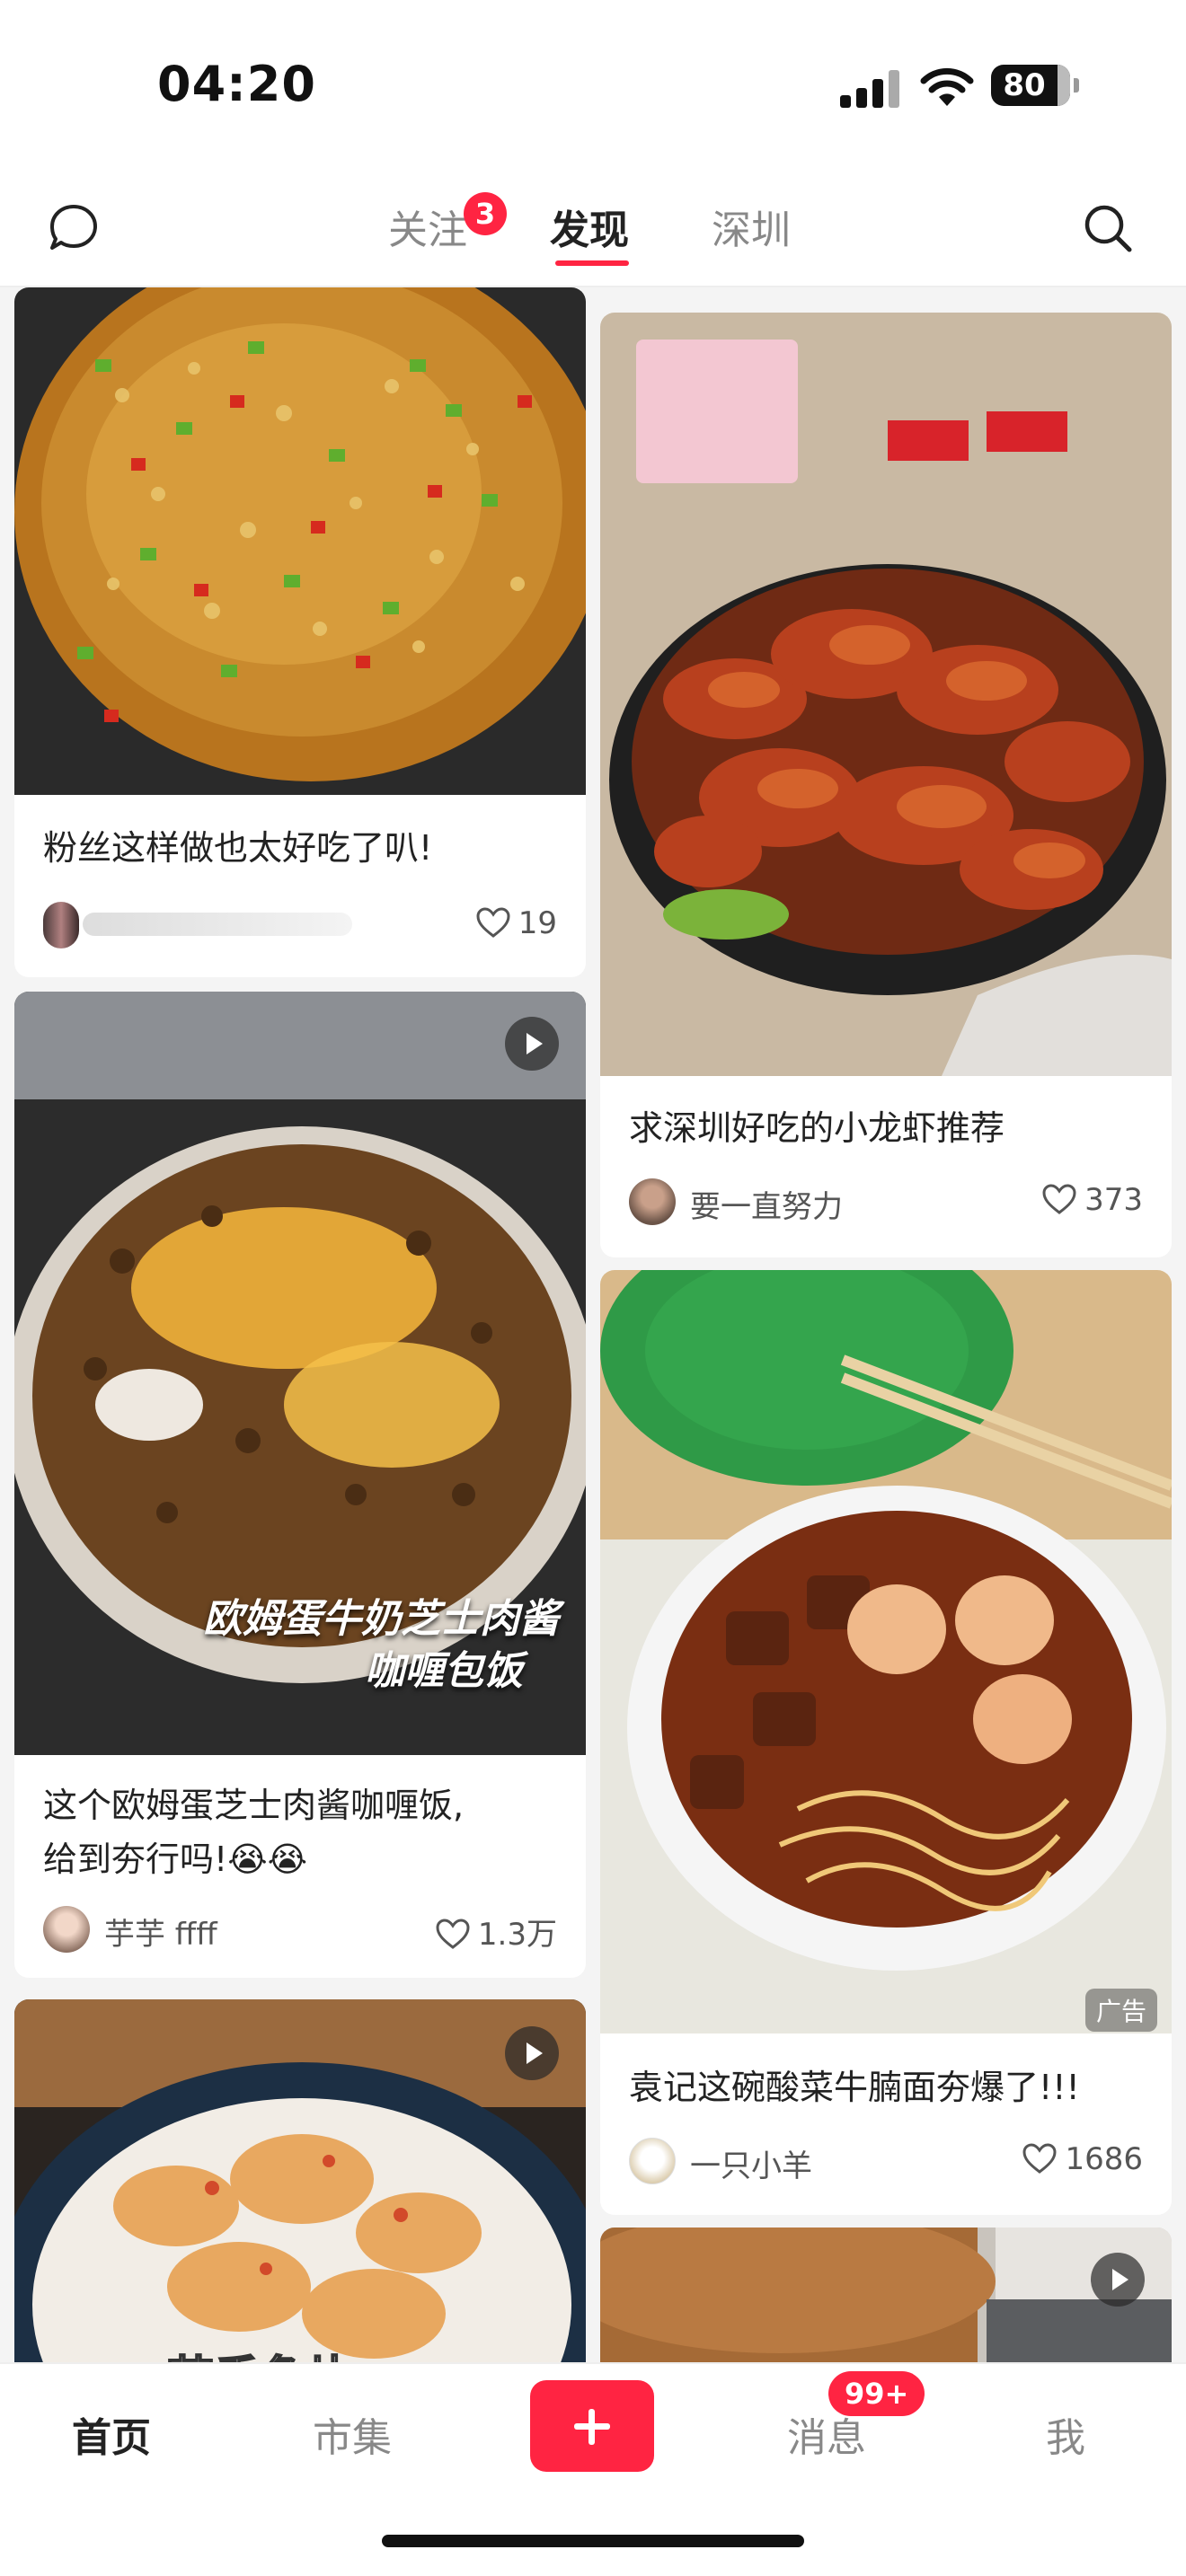 This screenshot has height=2576, width=1186. I want to click on top-nav: 关注 3 发现 深圳, so click(593, 229).